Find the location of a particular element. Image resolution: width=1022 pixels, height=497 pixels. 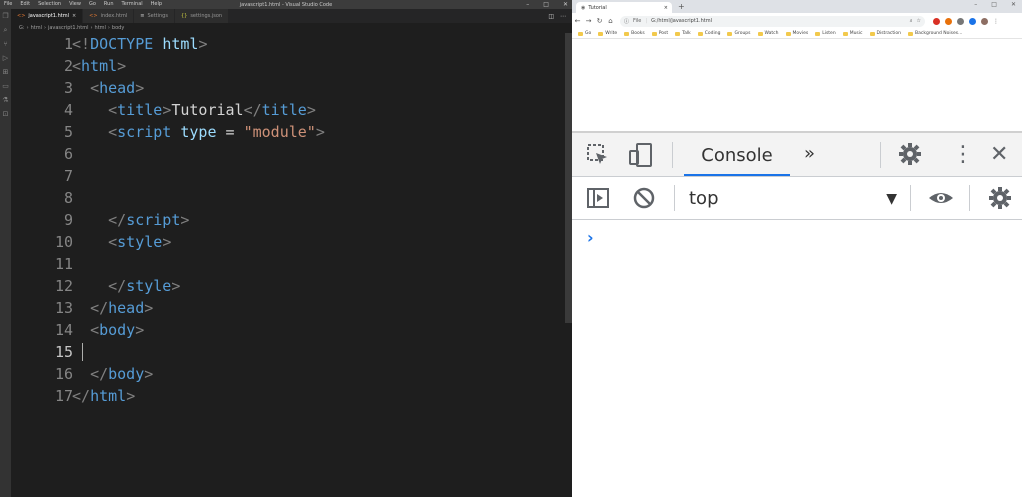

editor-scrollbar is located at coordinates (568, 178).